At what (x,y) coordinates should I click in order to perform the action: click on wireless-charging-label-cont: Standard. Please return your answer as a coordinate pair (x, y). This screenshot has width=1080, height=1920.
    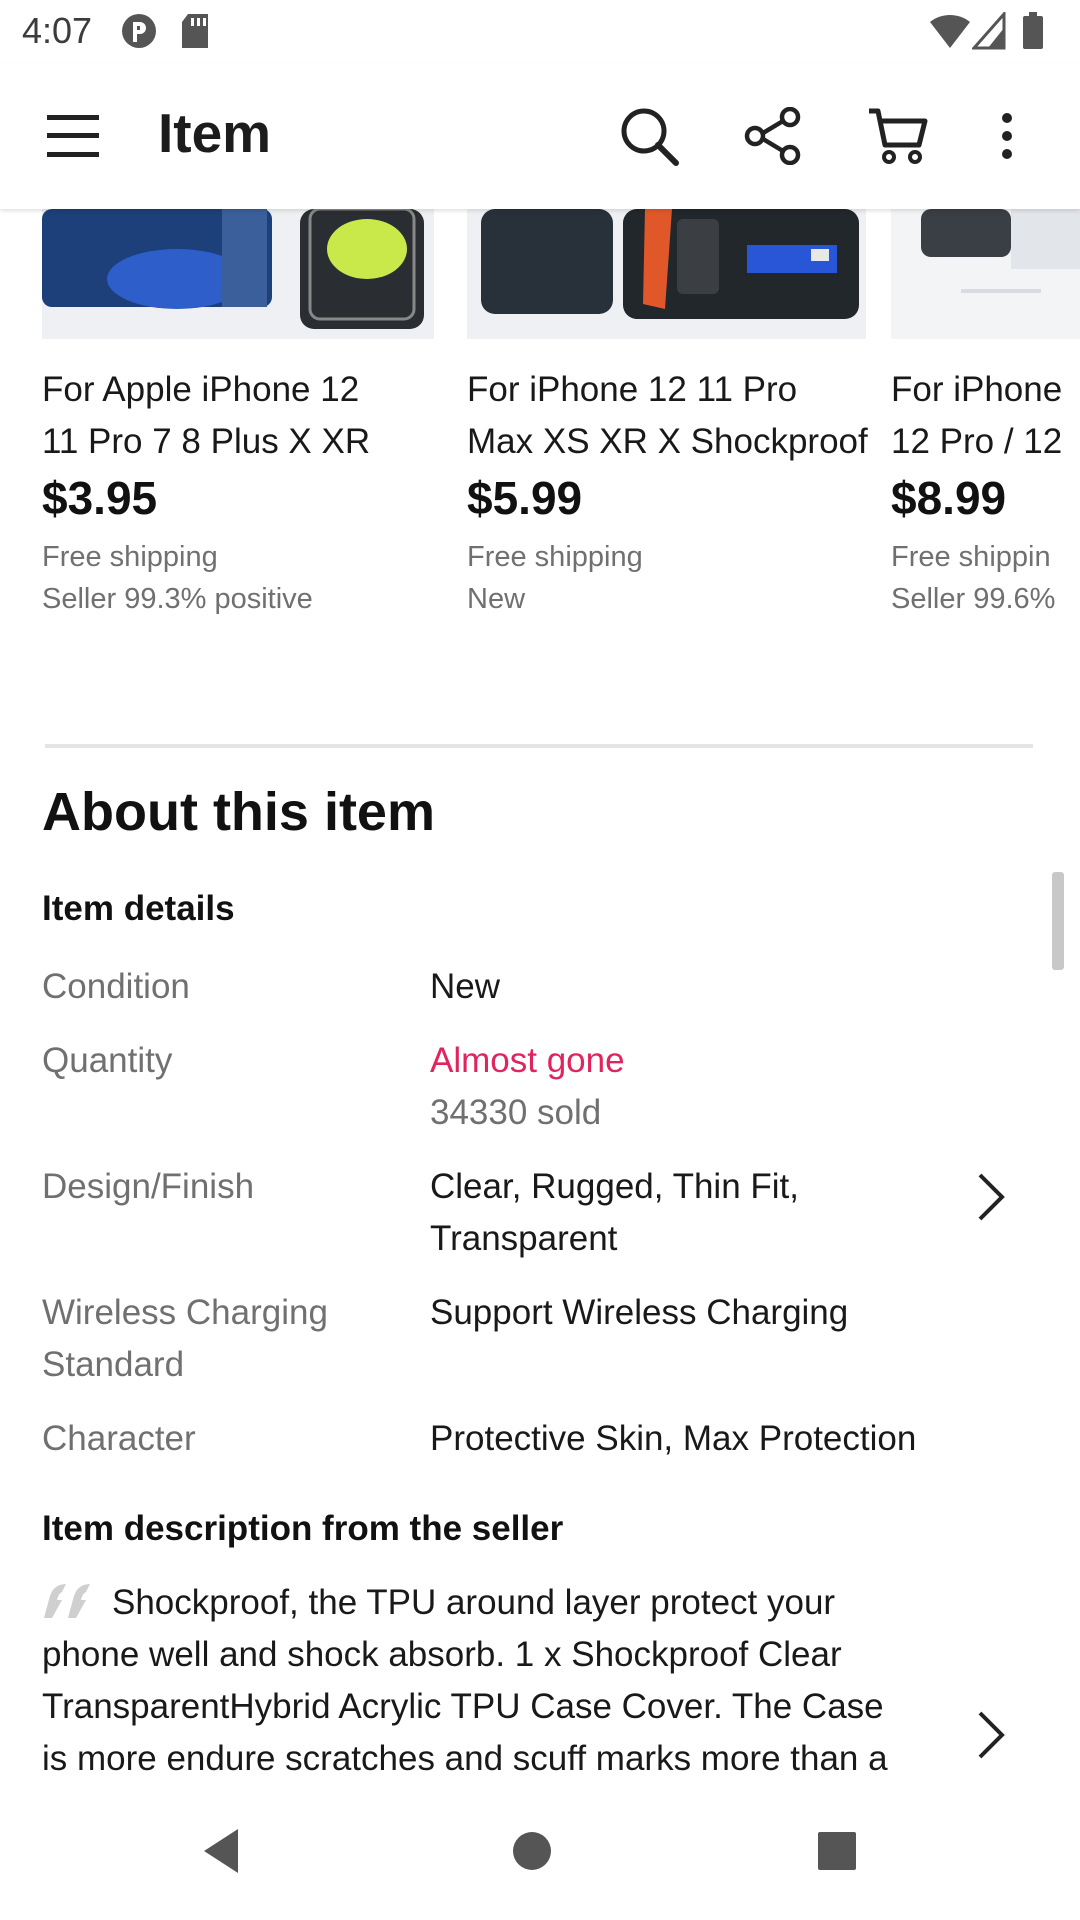
    Looking at the image, I should click on (113, 1364).